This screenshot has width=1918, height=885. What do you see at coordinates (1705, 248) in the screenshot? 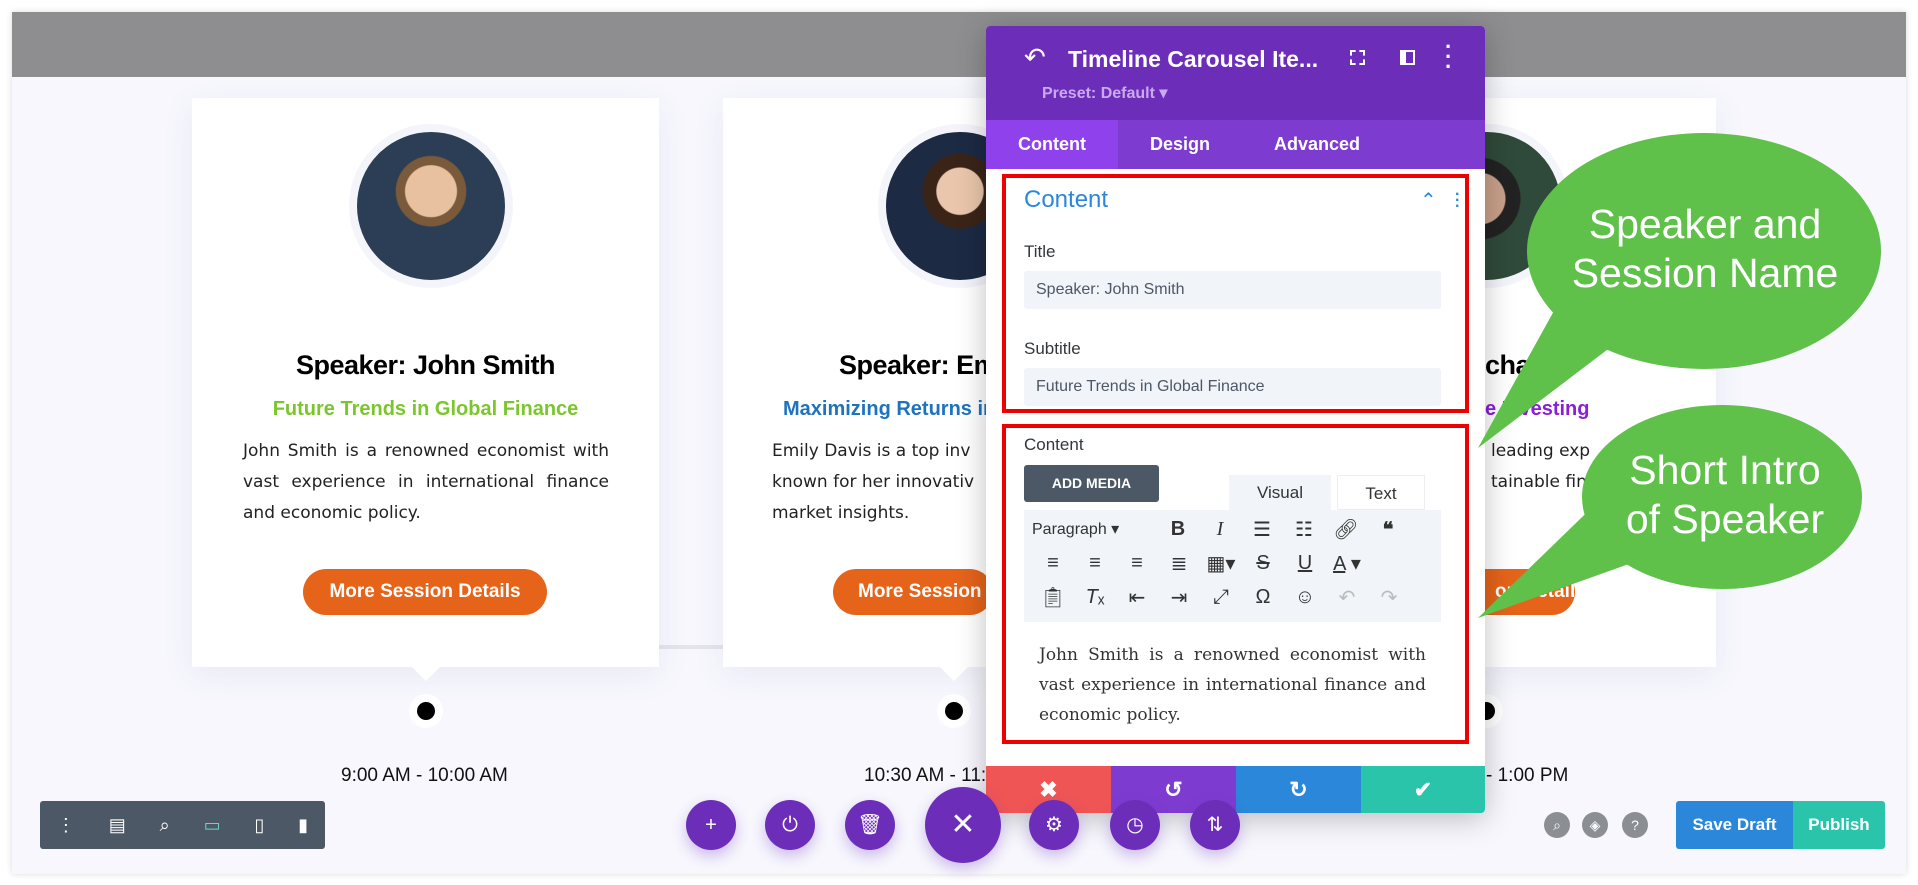
I see `callout-text-1: Speaker and Session Name` at bounding box center [1705, 248].